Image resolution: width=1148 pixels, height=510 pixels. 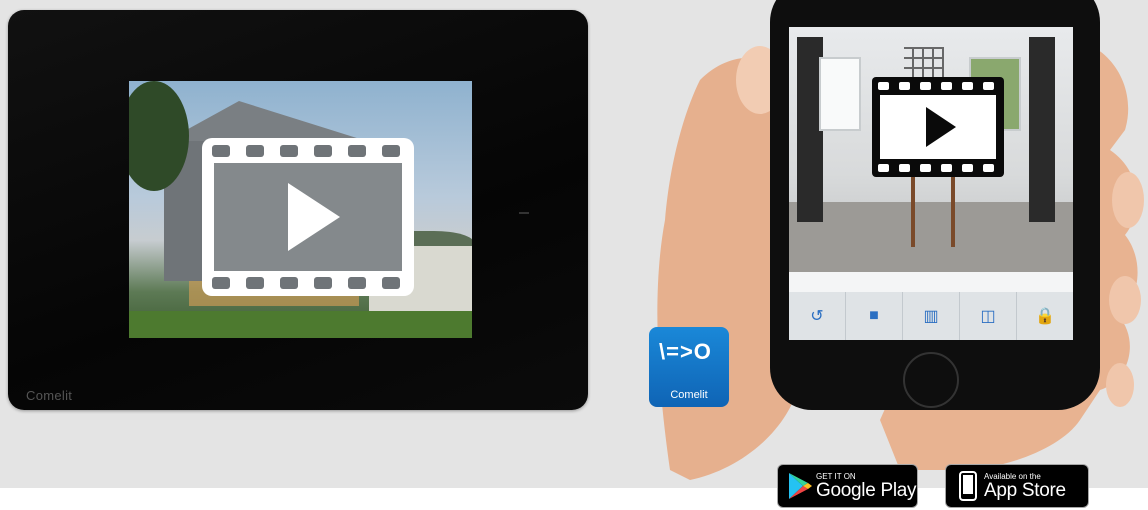 I want to click on camera-switch-icon: ◫, so click(x=988, y=316).